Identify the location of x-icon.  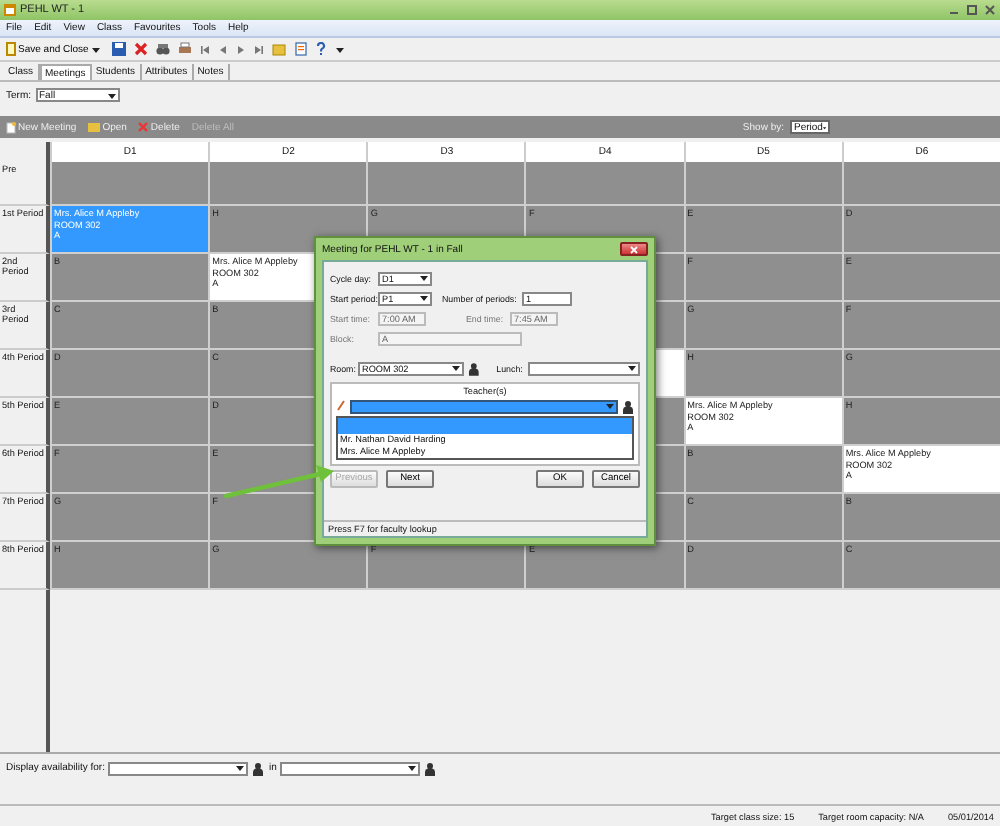
(143, 127).